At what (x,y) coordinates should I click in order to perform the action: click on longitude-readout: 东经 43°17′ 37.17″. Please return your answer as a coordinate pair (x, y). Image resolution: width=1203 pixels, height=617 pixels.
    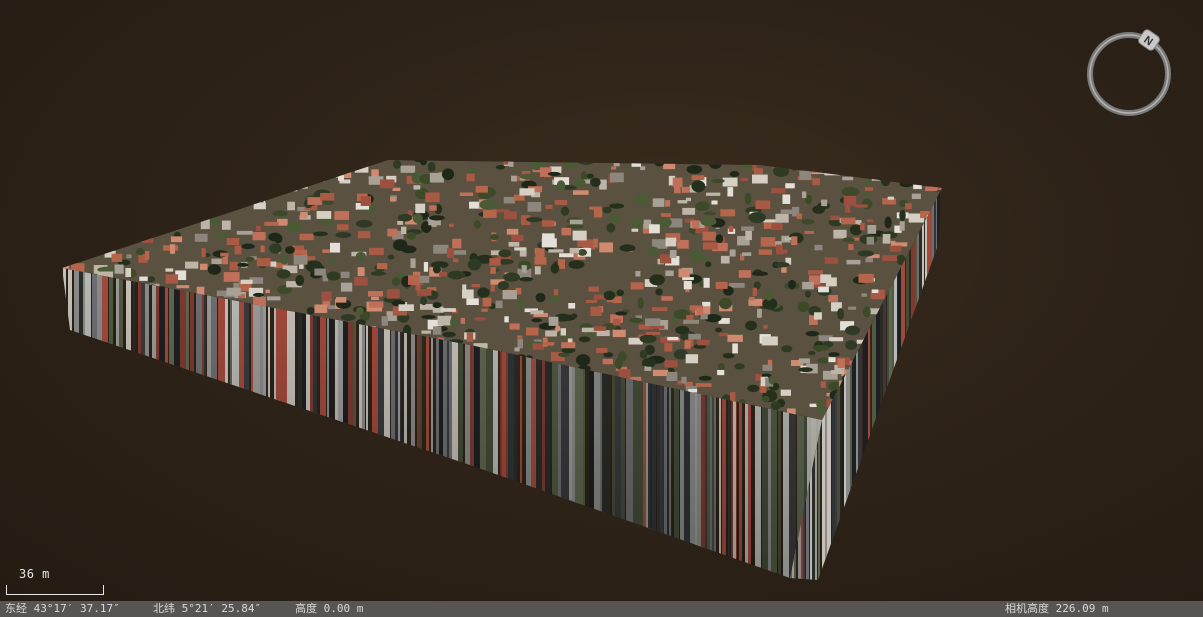
    Looking at the image, I should click on (62, 608).